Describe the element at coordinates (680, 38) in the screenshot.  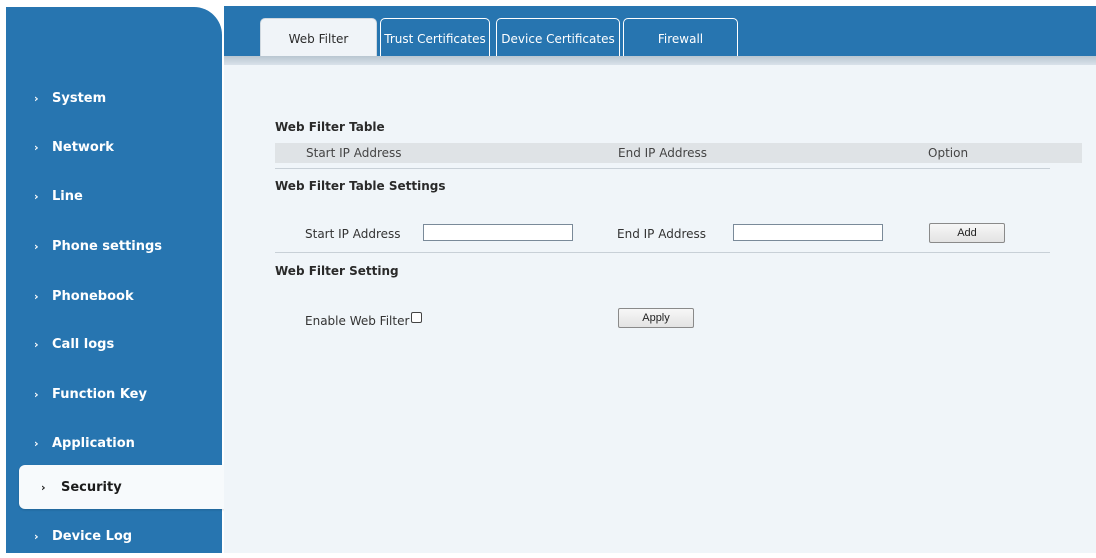
I see `tab-firewall: Firewall` at that location.